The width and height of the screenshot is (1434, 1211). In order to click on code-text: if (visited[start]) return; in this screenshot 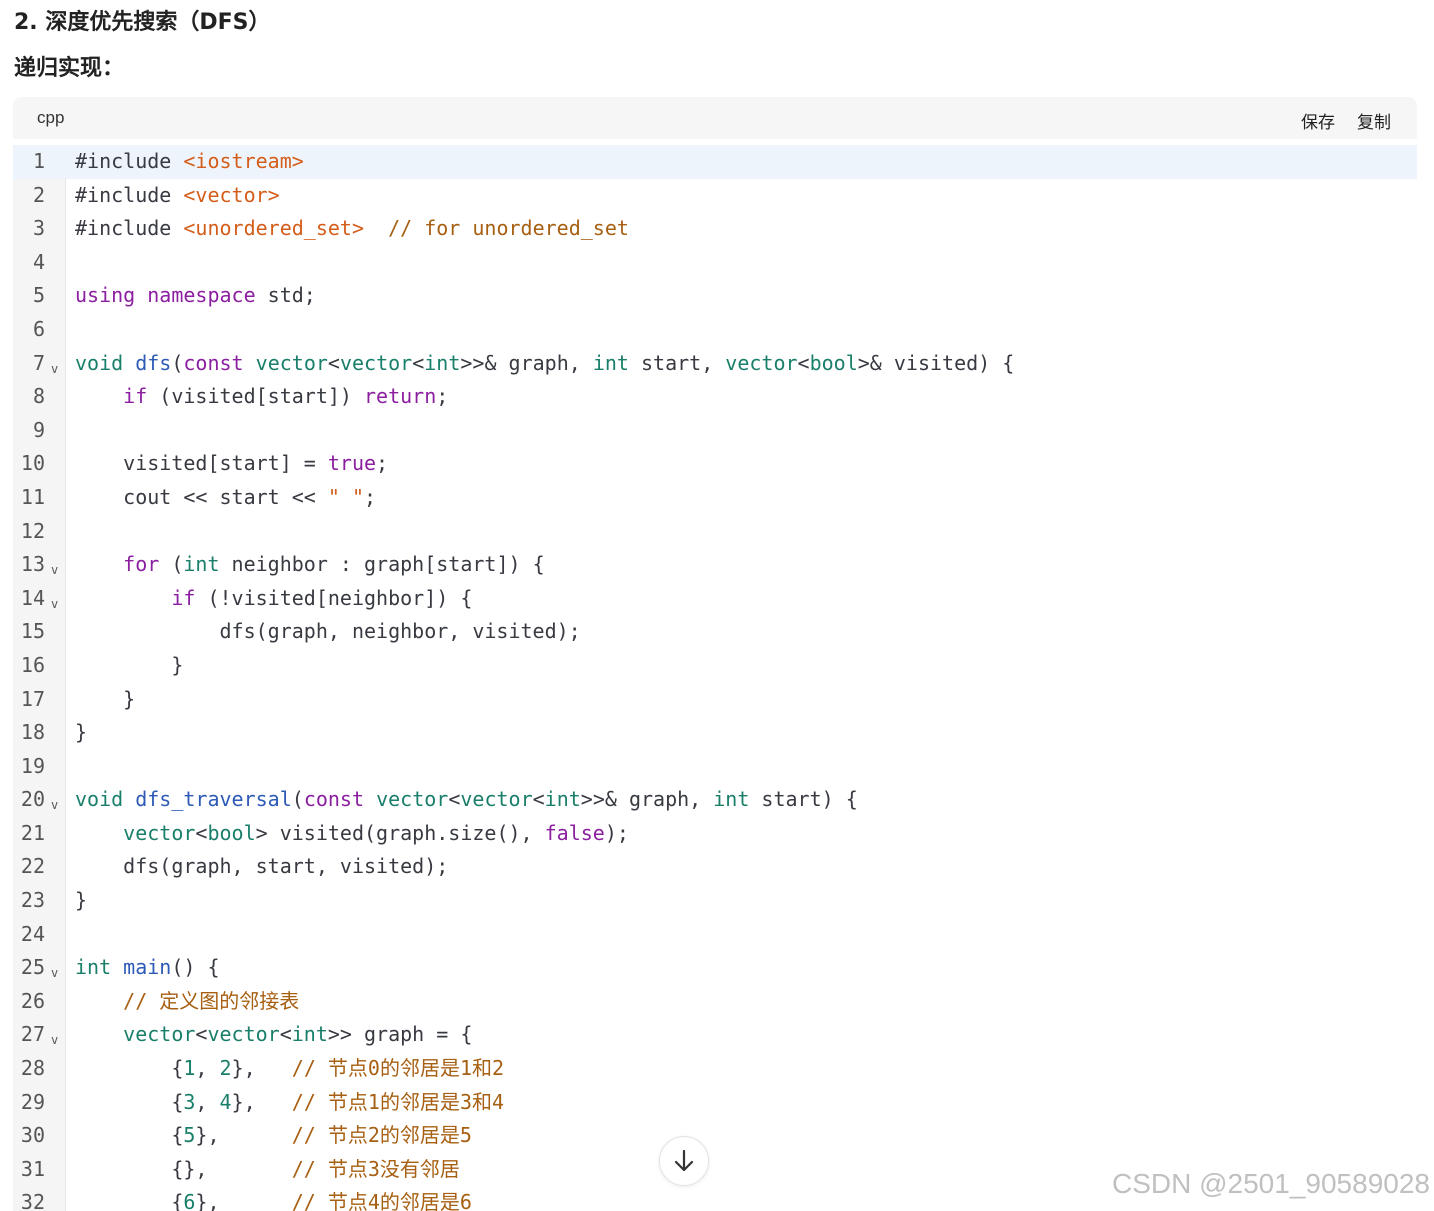, I will do `click(286, 396)`.